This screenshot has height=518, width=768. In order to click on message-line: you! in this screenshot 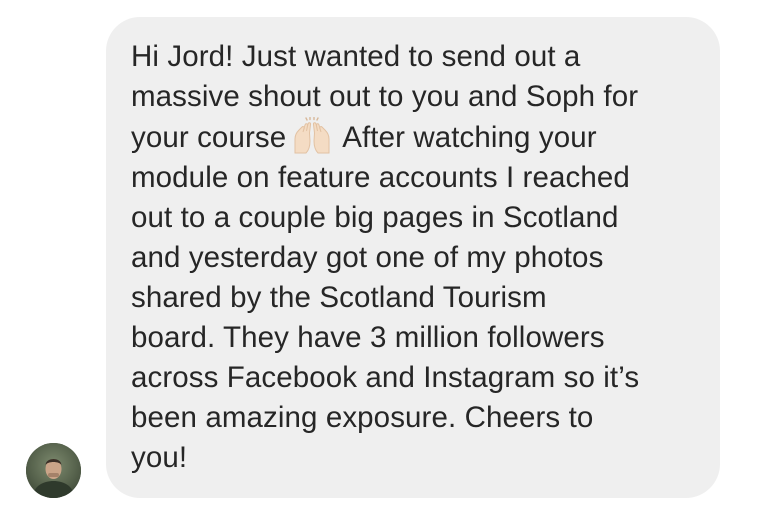, I will do `click(159, 457)`.